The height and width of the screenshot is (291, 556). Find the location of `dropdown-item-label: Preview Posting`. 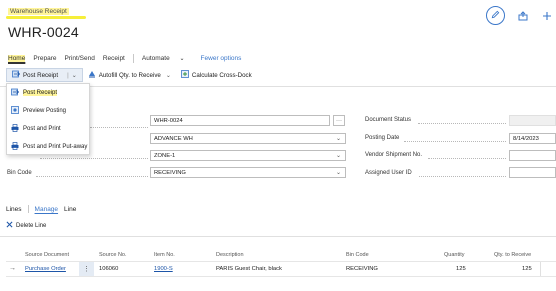

dropdown-item-label: Preview Posting is located at coordinates (45, 111).